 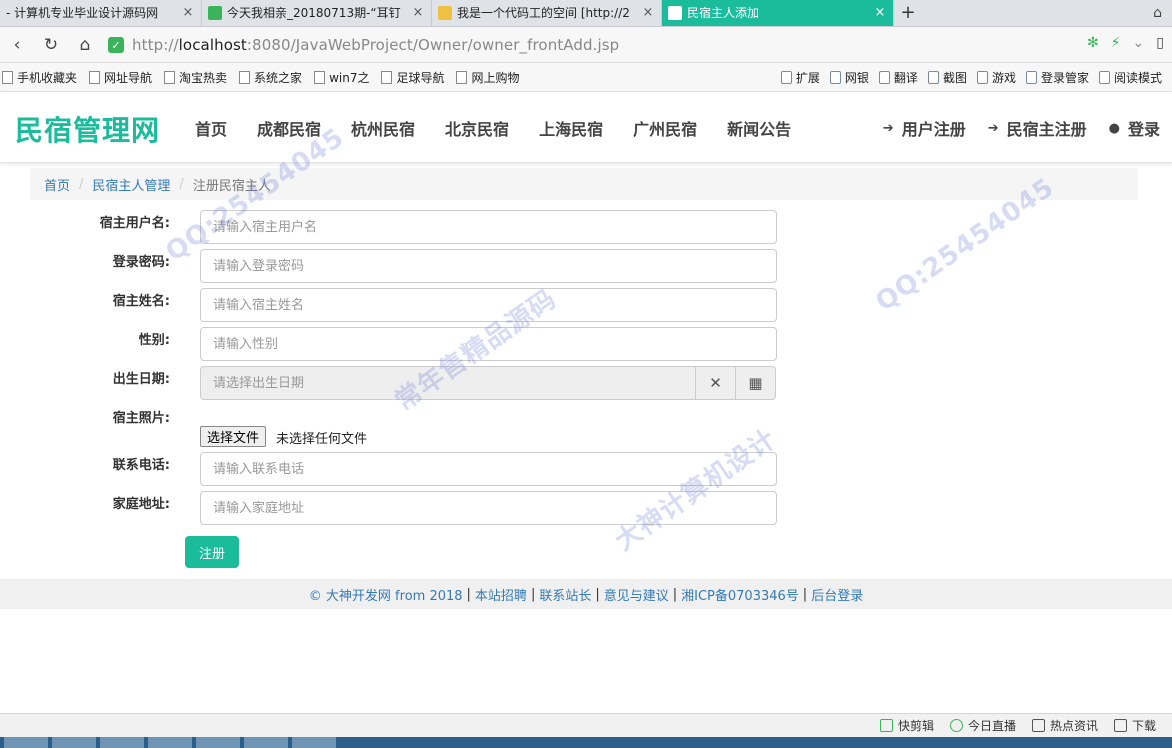 I want to click on footer-link-contact: 联系站长, so click(x=565, y=594).